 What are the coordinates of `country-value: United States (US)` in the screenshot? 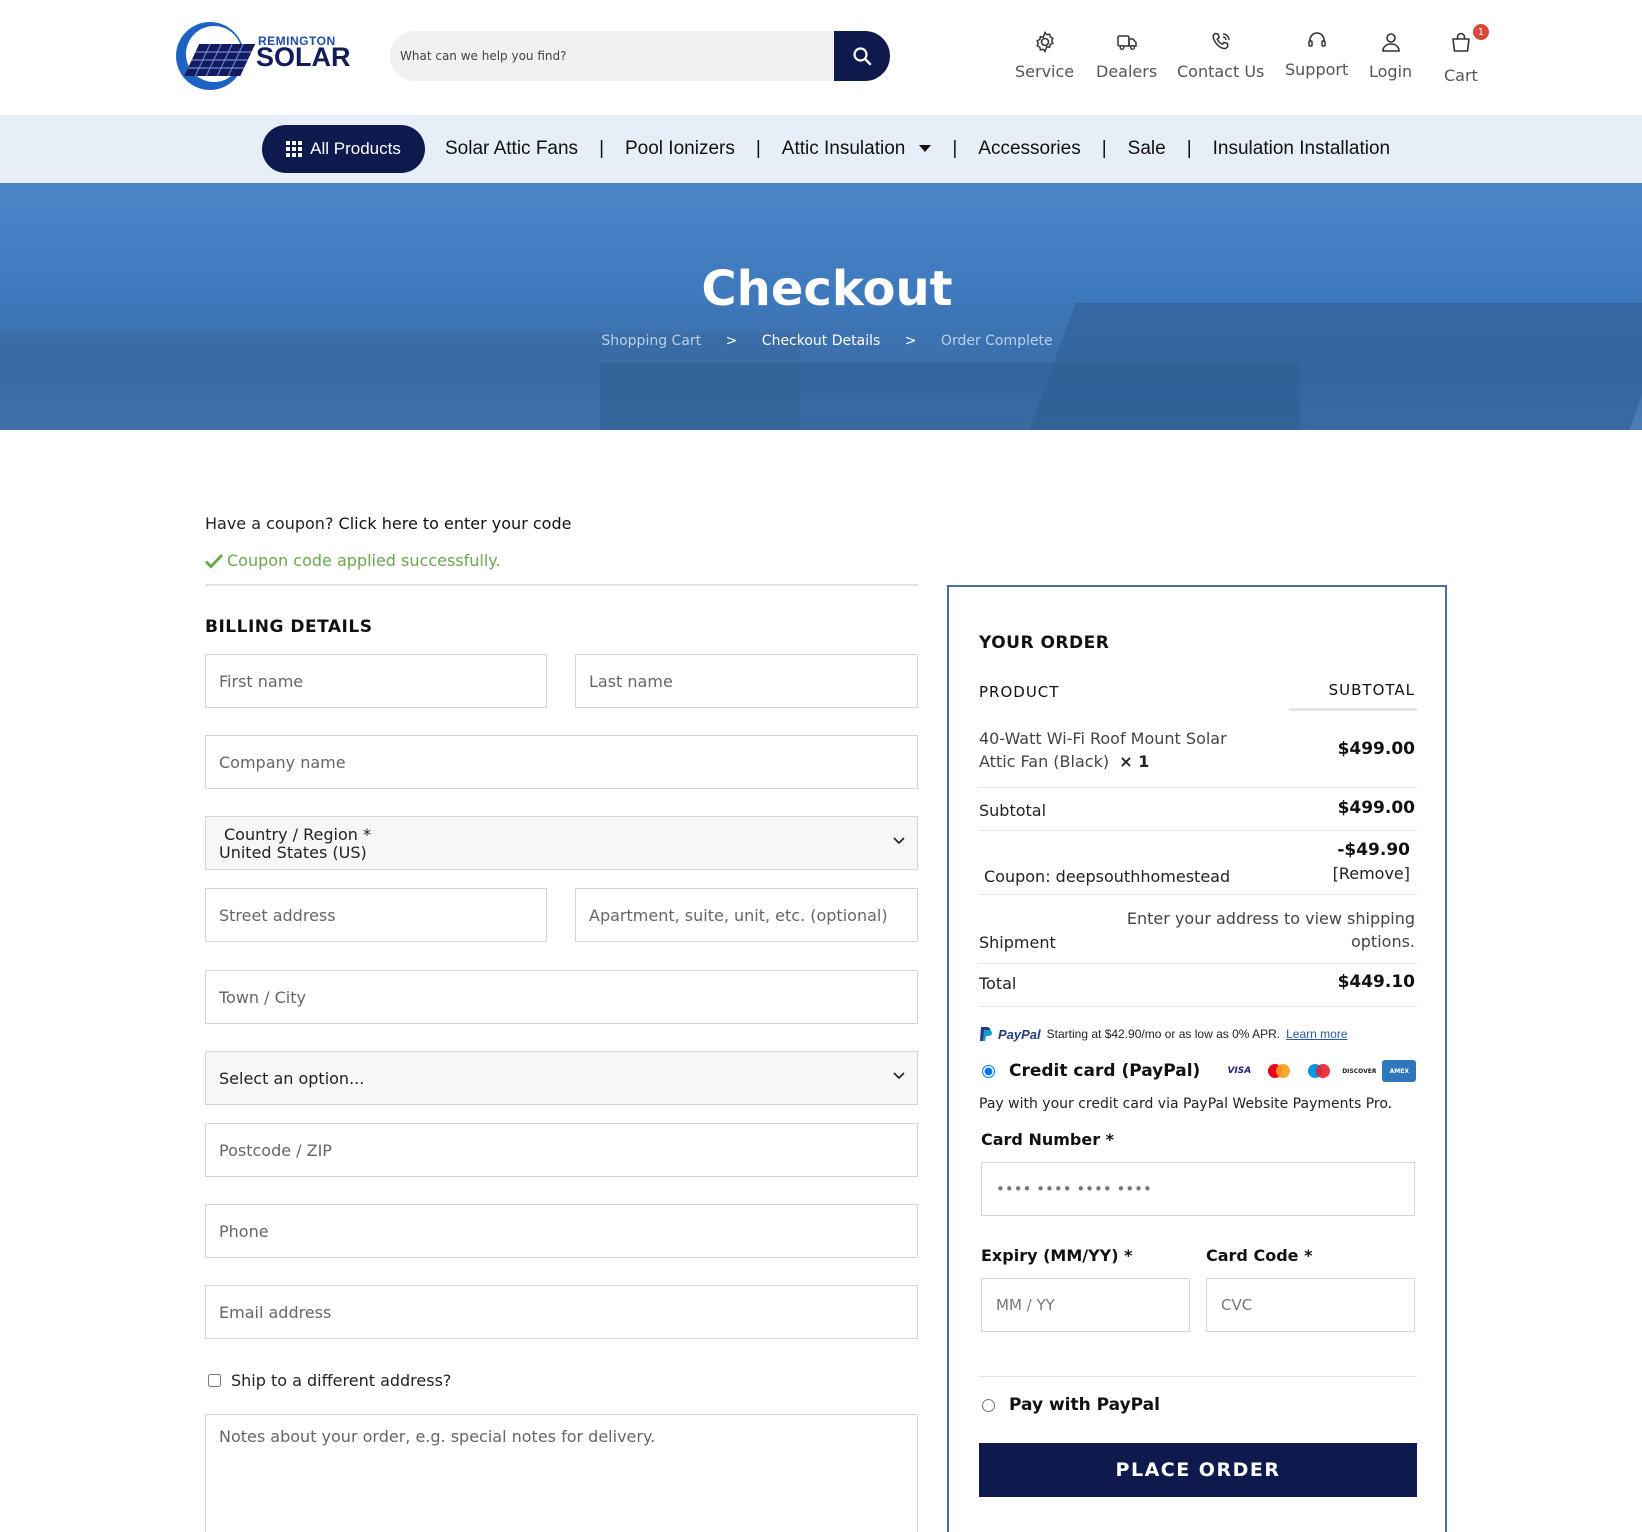 It's located at (293, 852).